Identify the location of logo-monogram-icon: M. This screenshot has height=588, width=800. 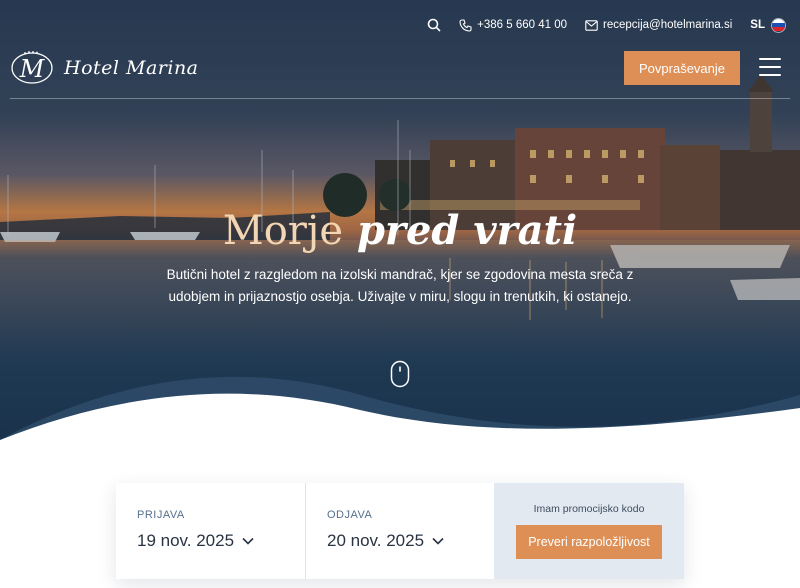
(32, 67).